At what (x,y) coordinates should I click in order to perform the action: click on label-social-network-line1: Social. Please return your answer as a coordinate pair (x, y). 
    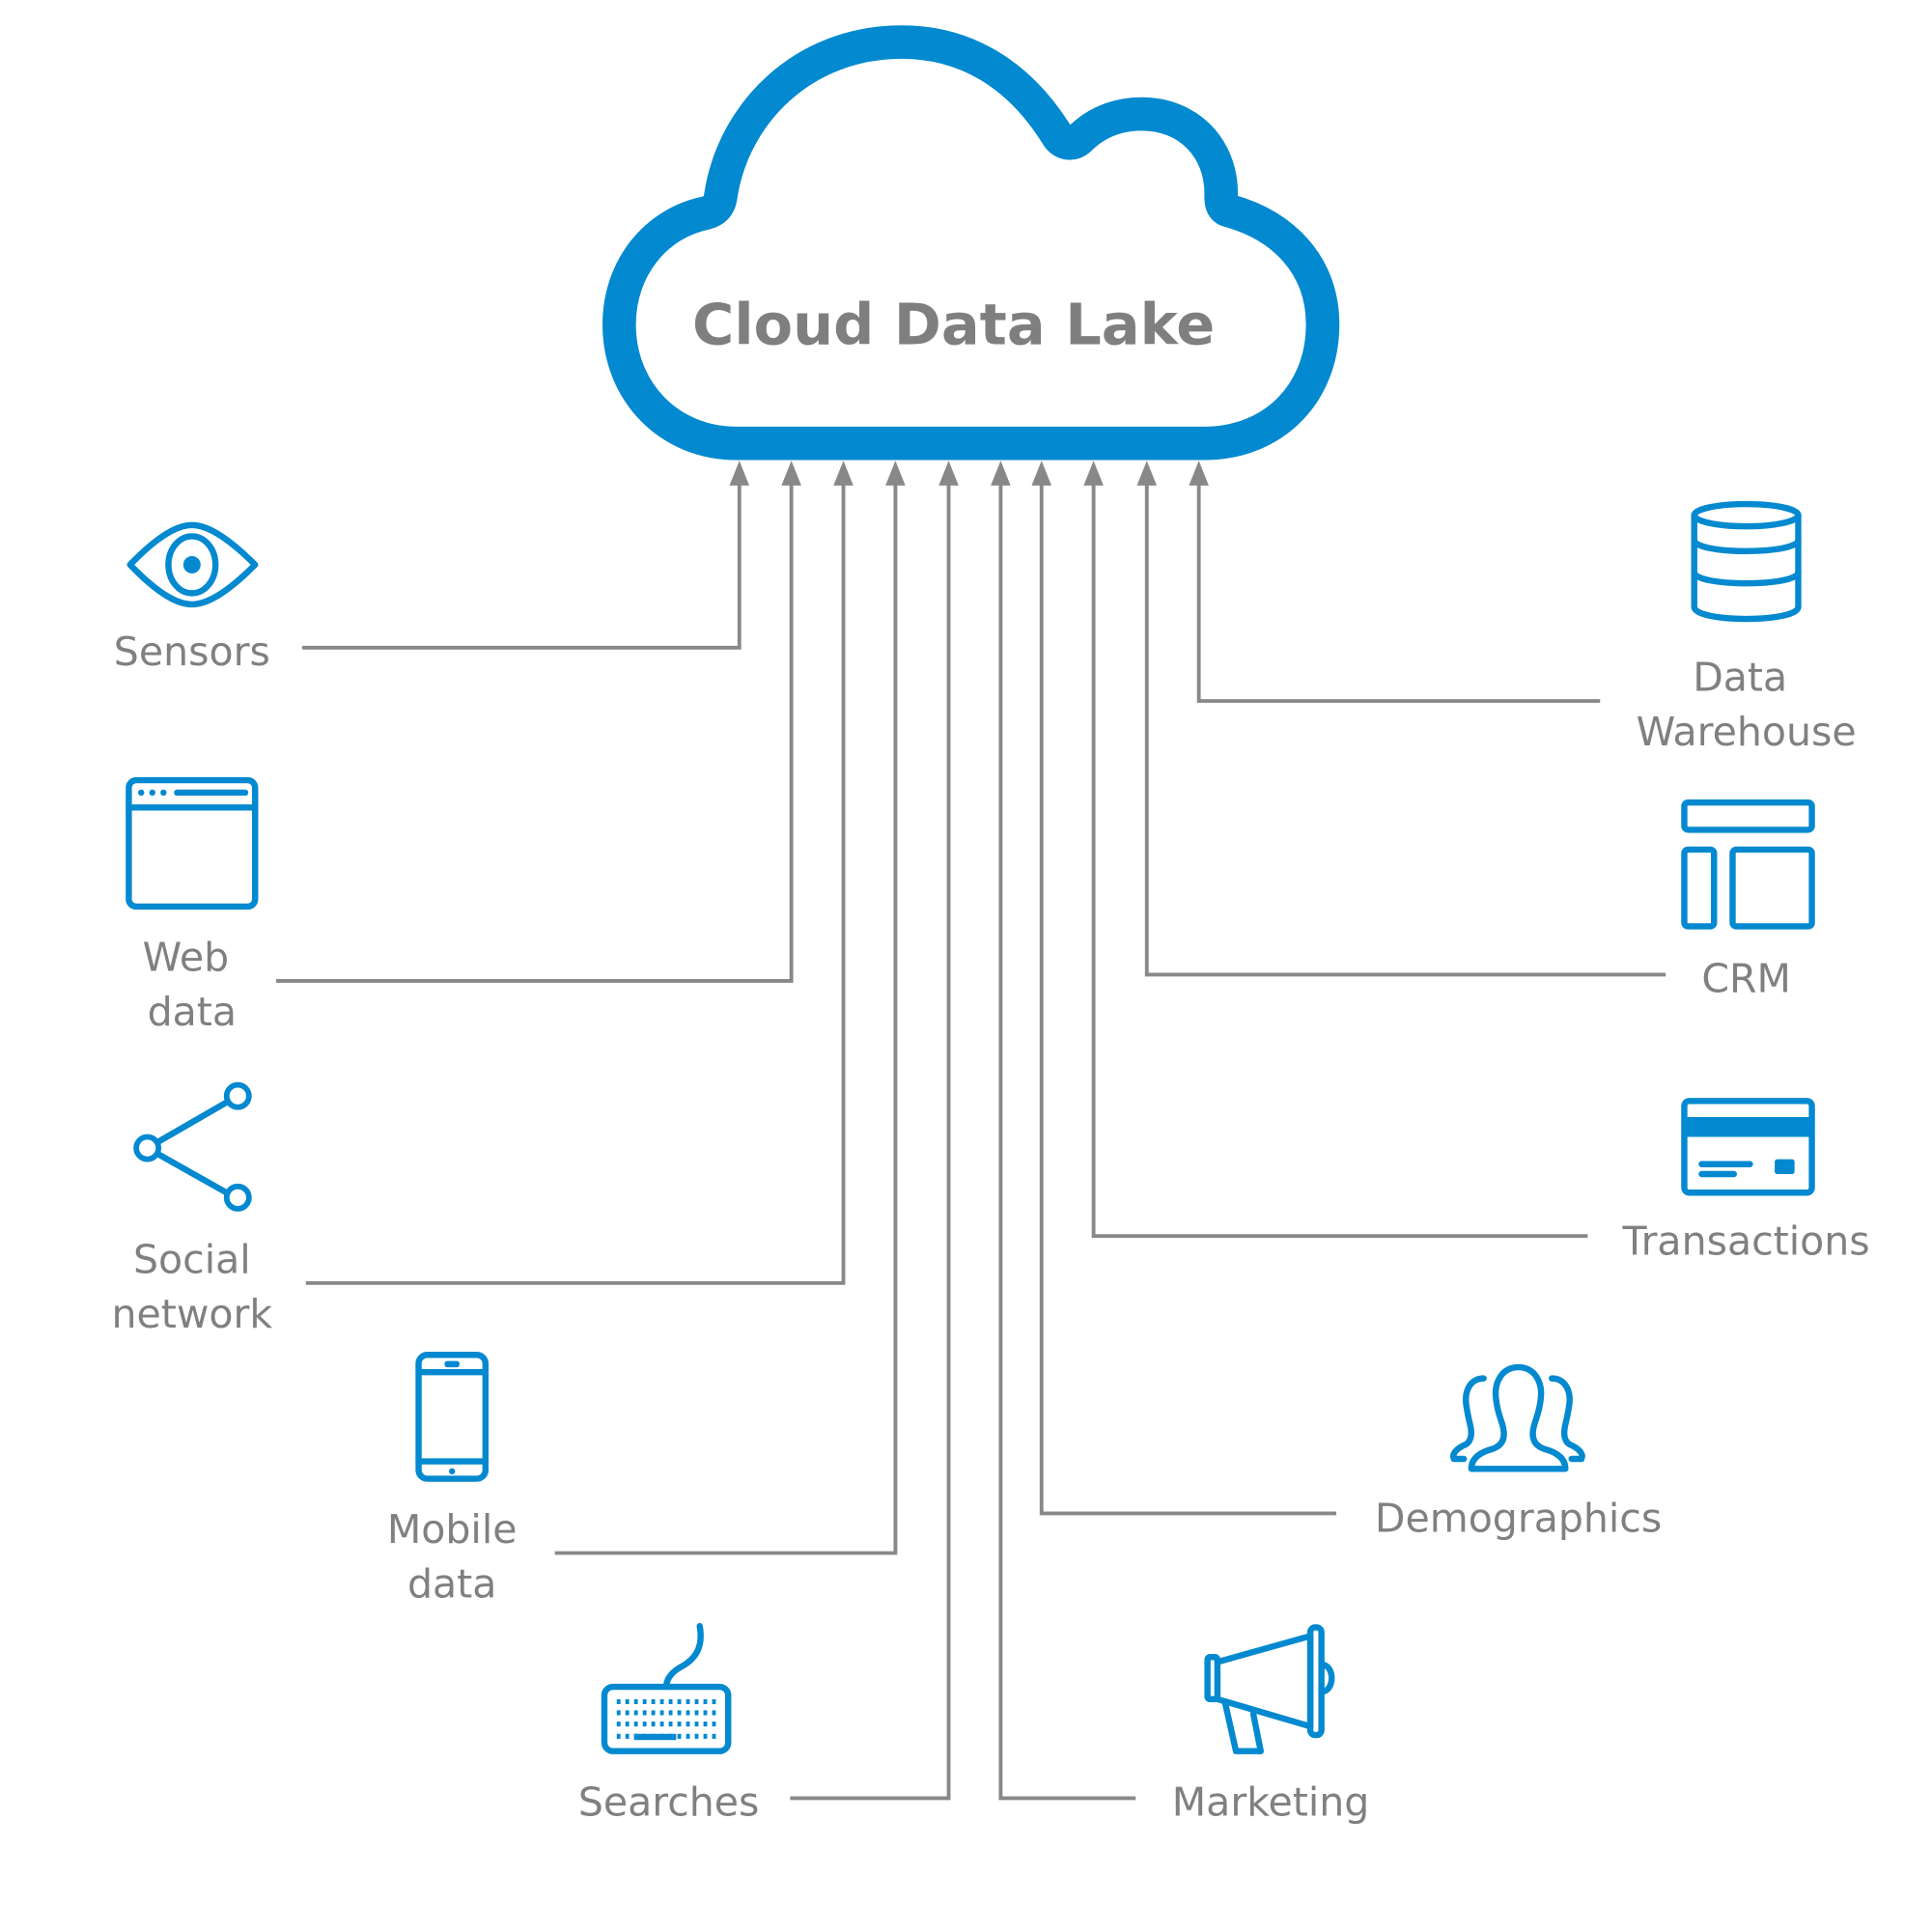
    Looking at the image, I should click on (192, 1260).